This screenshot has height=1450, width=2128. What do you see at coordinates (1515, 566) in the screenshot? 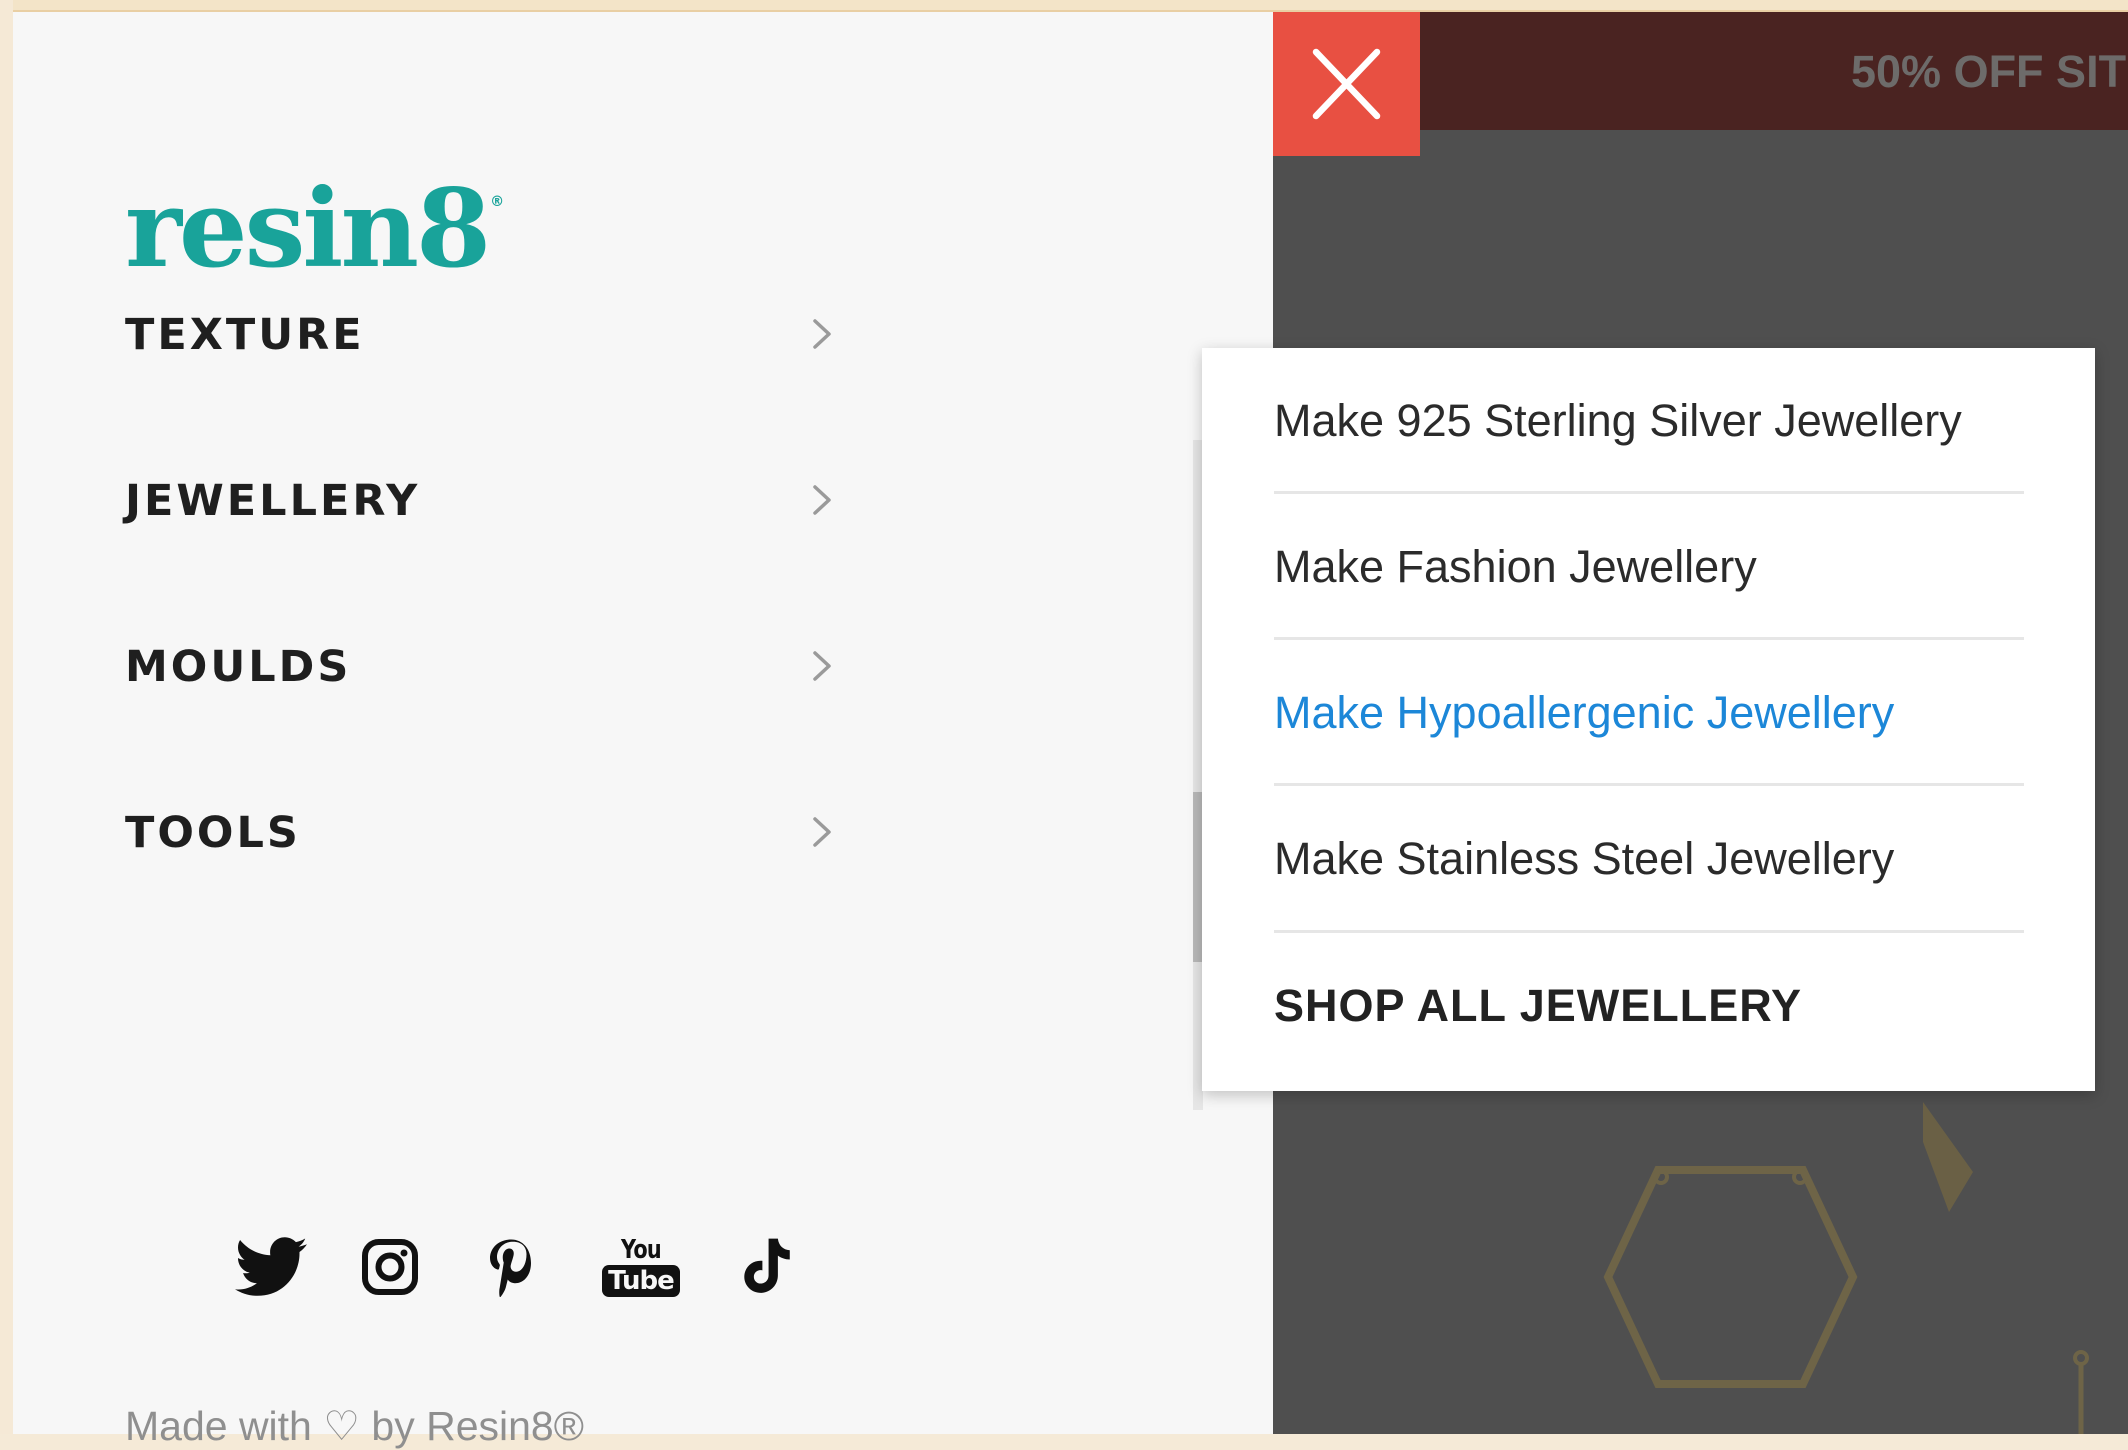
I see `submenu-item-label: Make Fashion Jewellery` at bounding box center [1515, 566].